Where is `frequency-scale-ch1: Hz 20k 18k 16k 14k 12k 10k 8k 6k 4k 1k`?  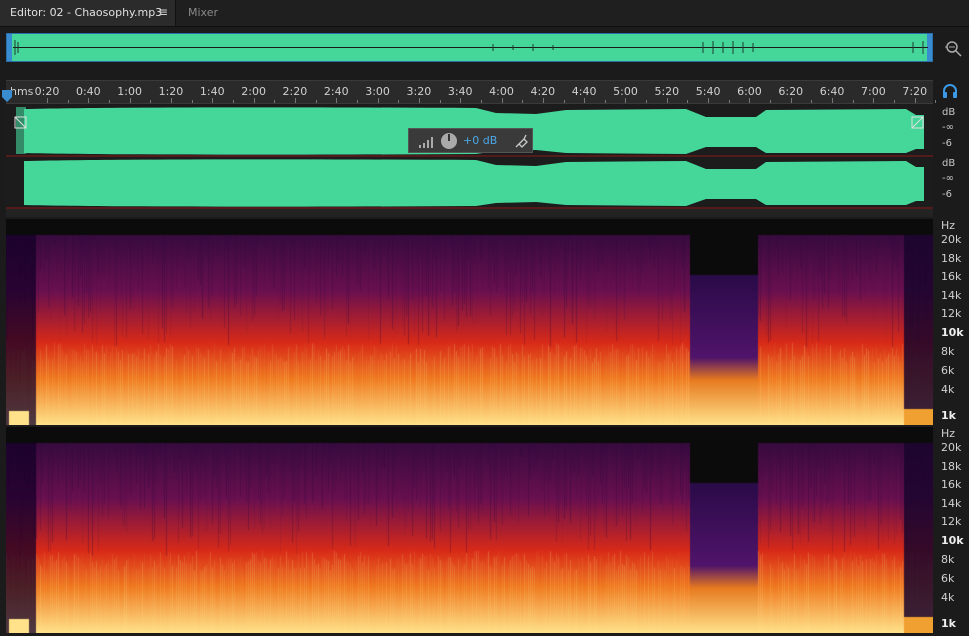 frequency-scale-ch1: Hz 20k 18k 16k 14k 12k 10k 8k 6k 4k 1k is located at coordinates (951, 322).